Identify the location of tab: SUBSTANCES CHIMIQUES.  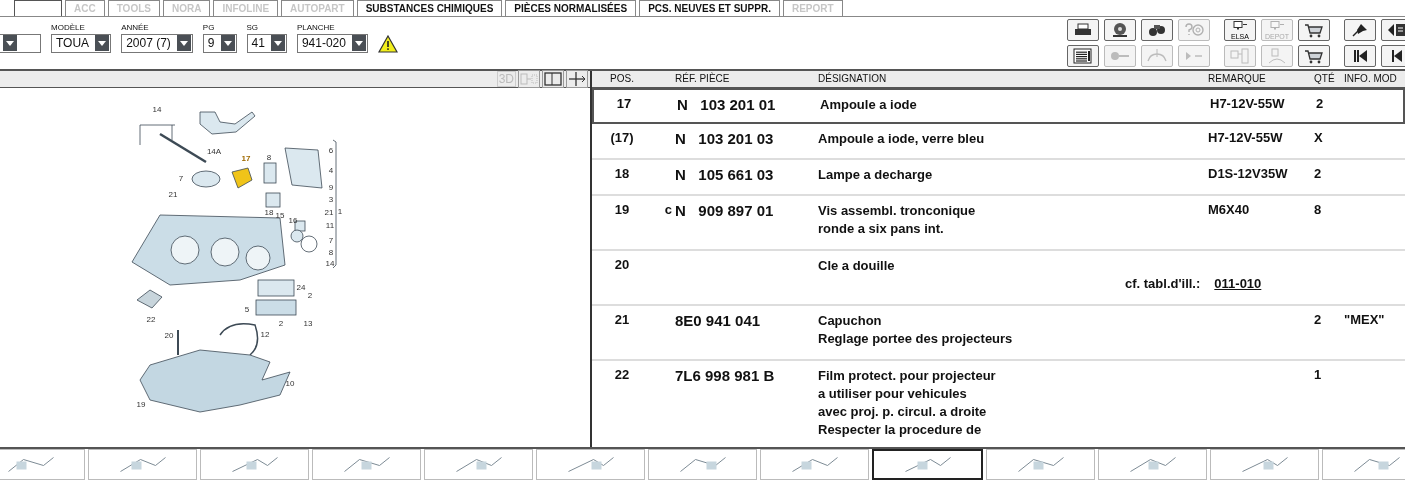
(429, 8).